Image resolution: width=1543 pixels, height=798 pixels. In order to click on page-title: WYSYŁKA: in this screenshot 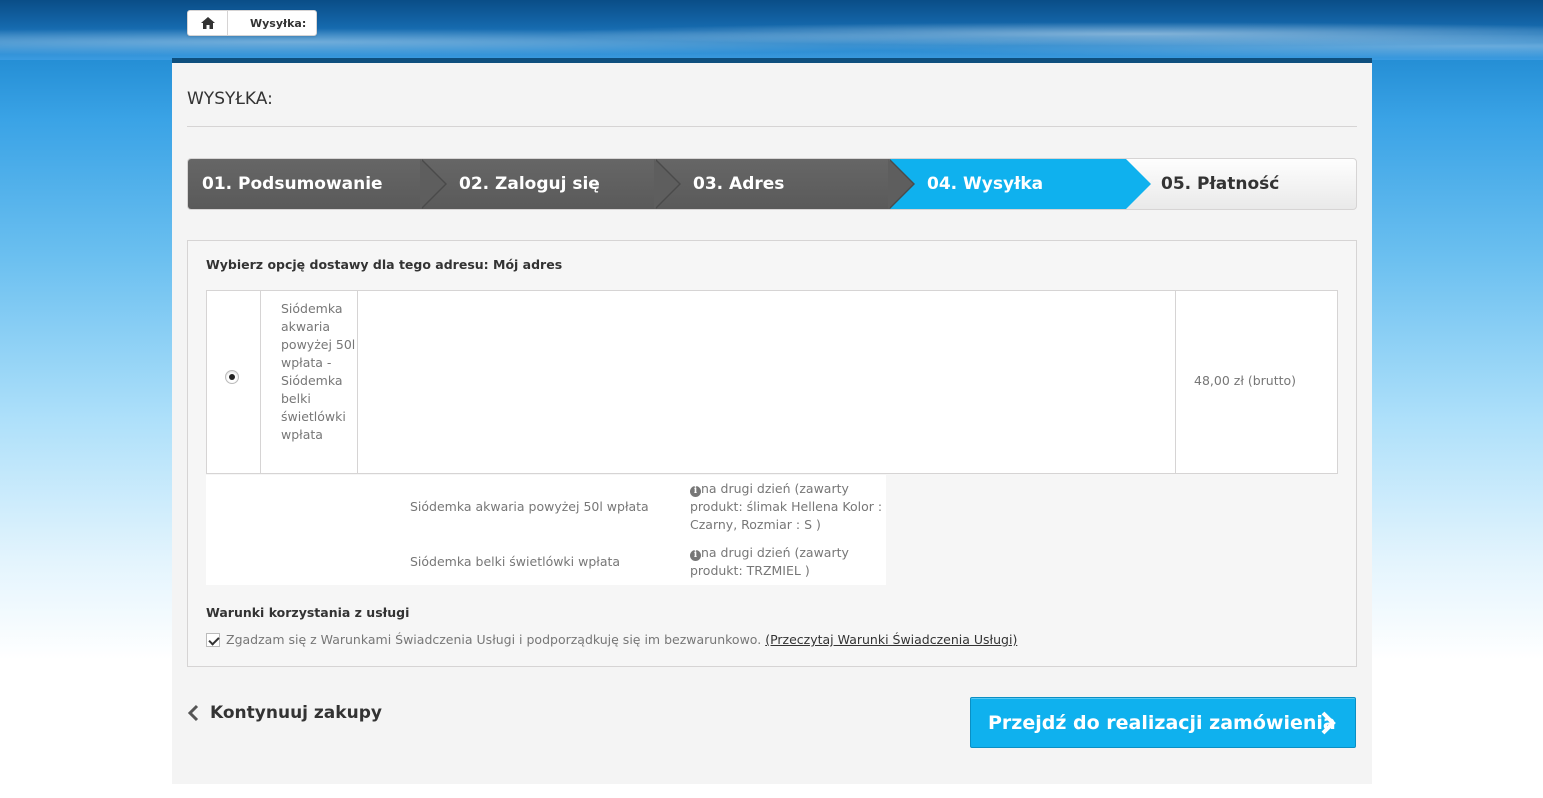, I will do `click(230, 99)`.